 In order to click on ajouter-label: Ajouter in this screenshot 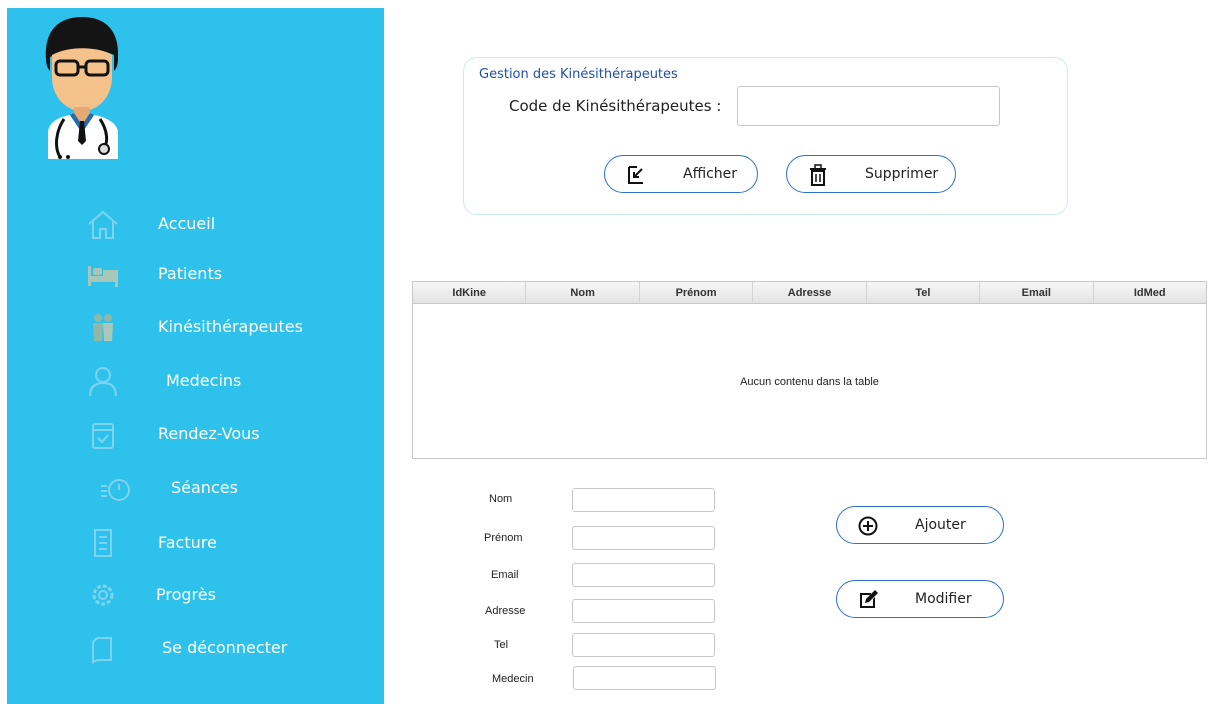, I will do `click(940, 525)`.